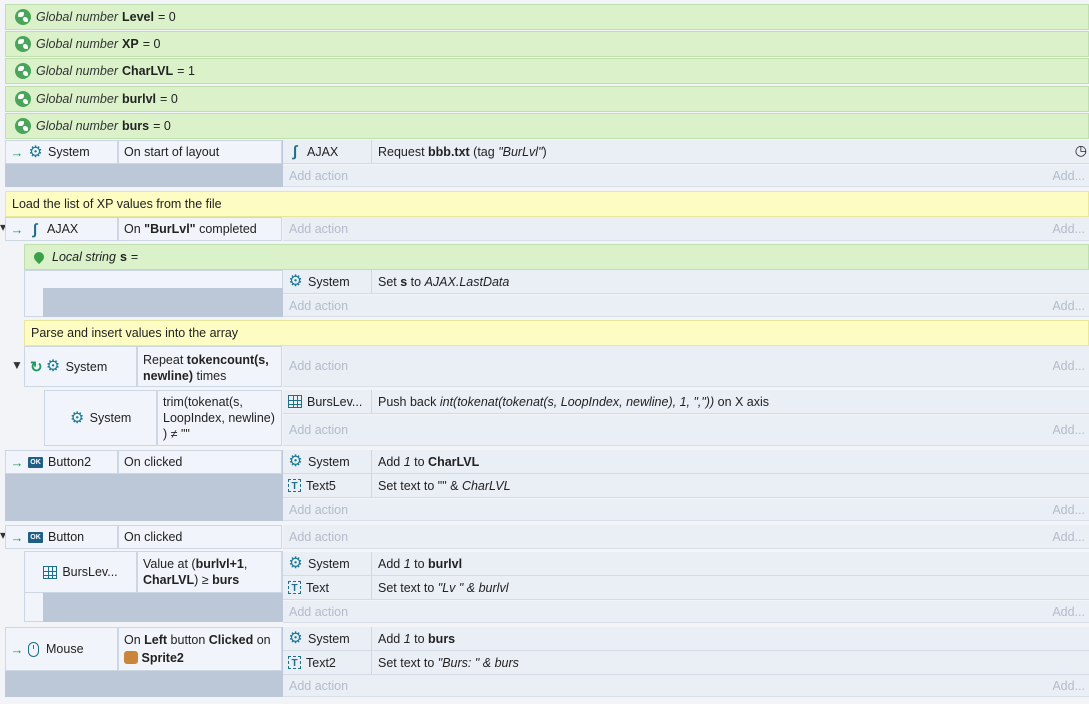 The height and width of the screenshot is (704, 1089). Describe the element at coordinates (200, 152) in the screenshot. I see `condition-on-start-of-layout: On start of layout` at that location.